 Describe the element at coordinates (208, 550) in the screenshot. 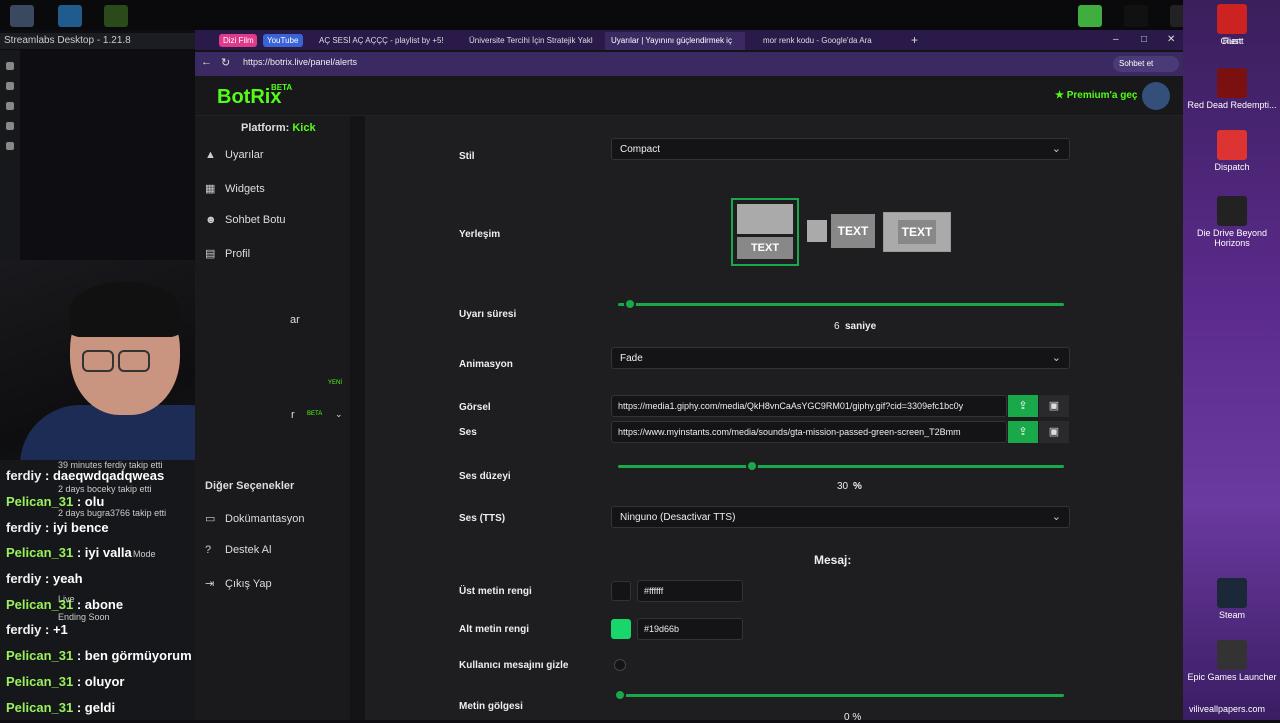

I see `help-icon: ?` at that location.